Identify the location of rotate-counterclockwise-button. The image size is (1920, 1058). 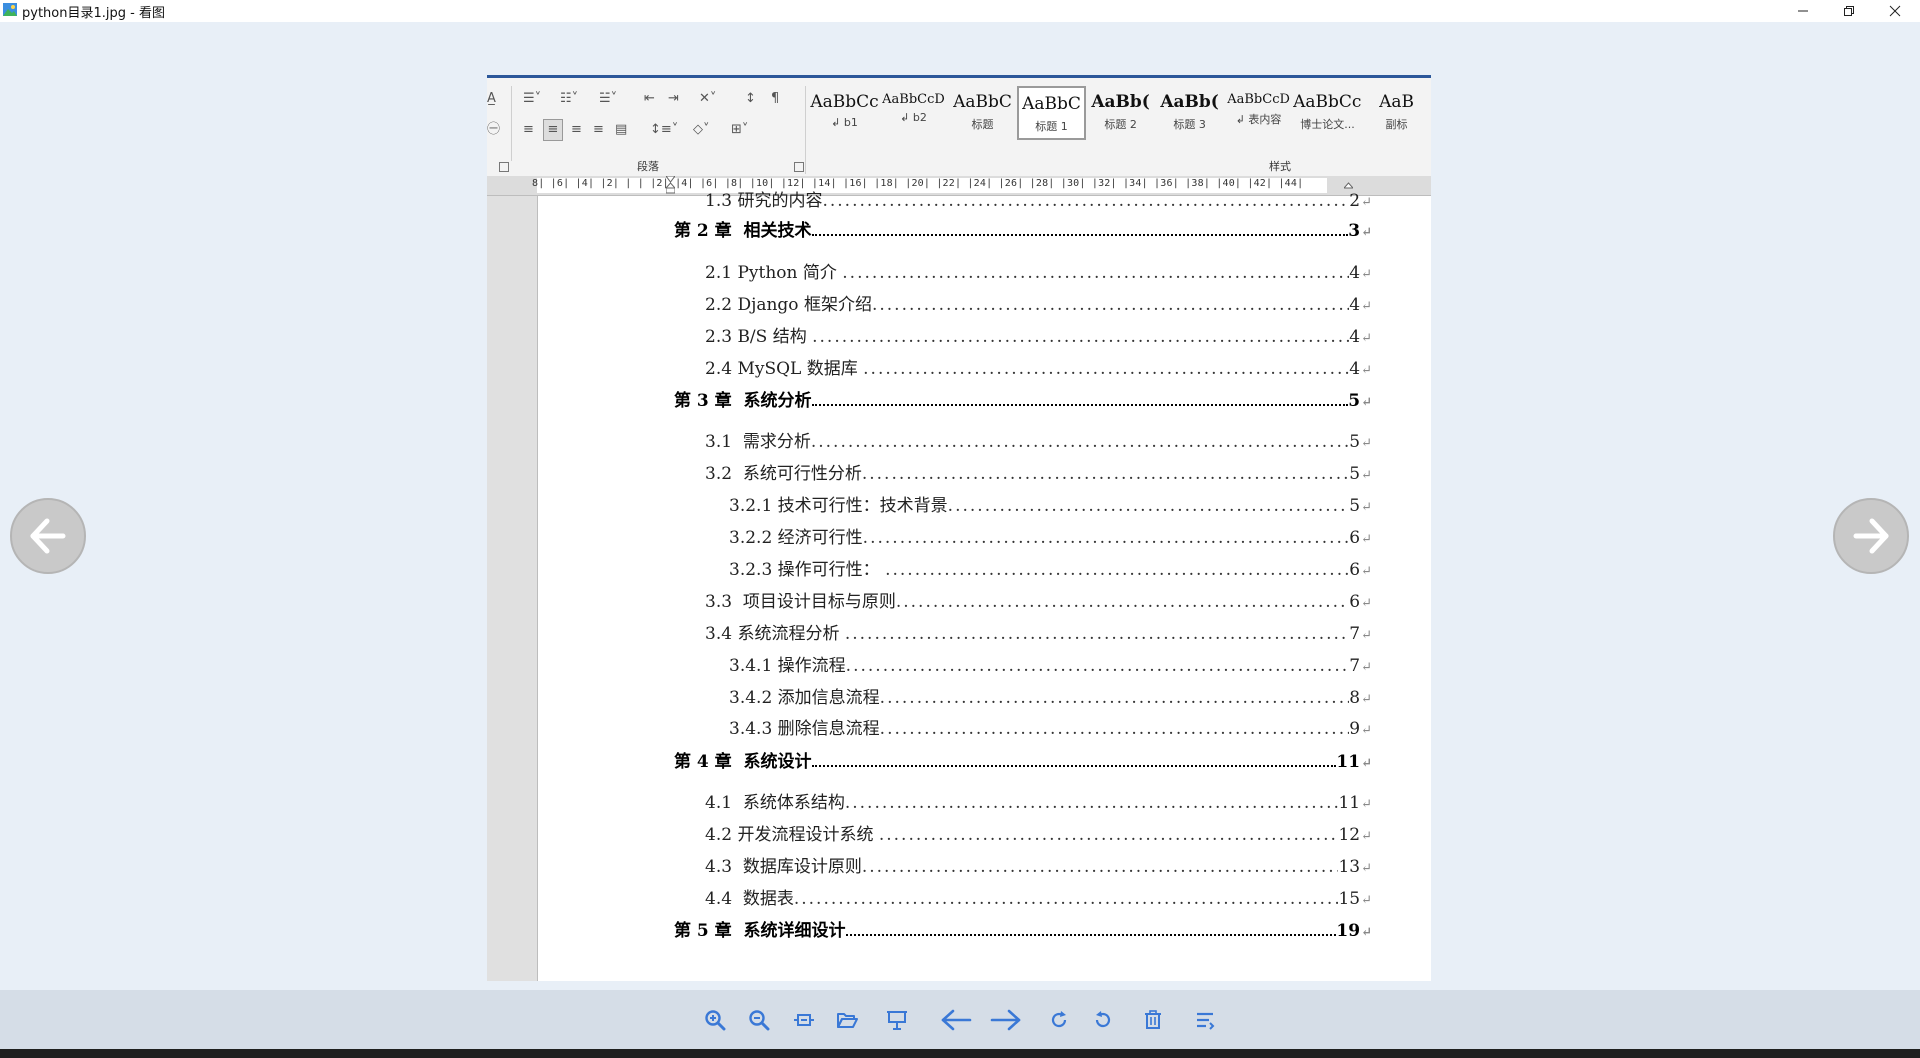
(1103, 1020).